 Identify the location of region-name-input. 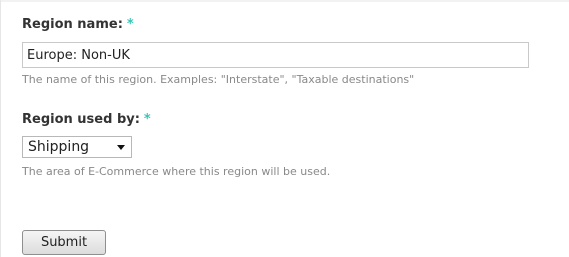
(275, 55).